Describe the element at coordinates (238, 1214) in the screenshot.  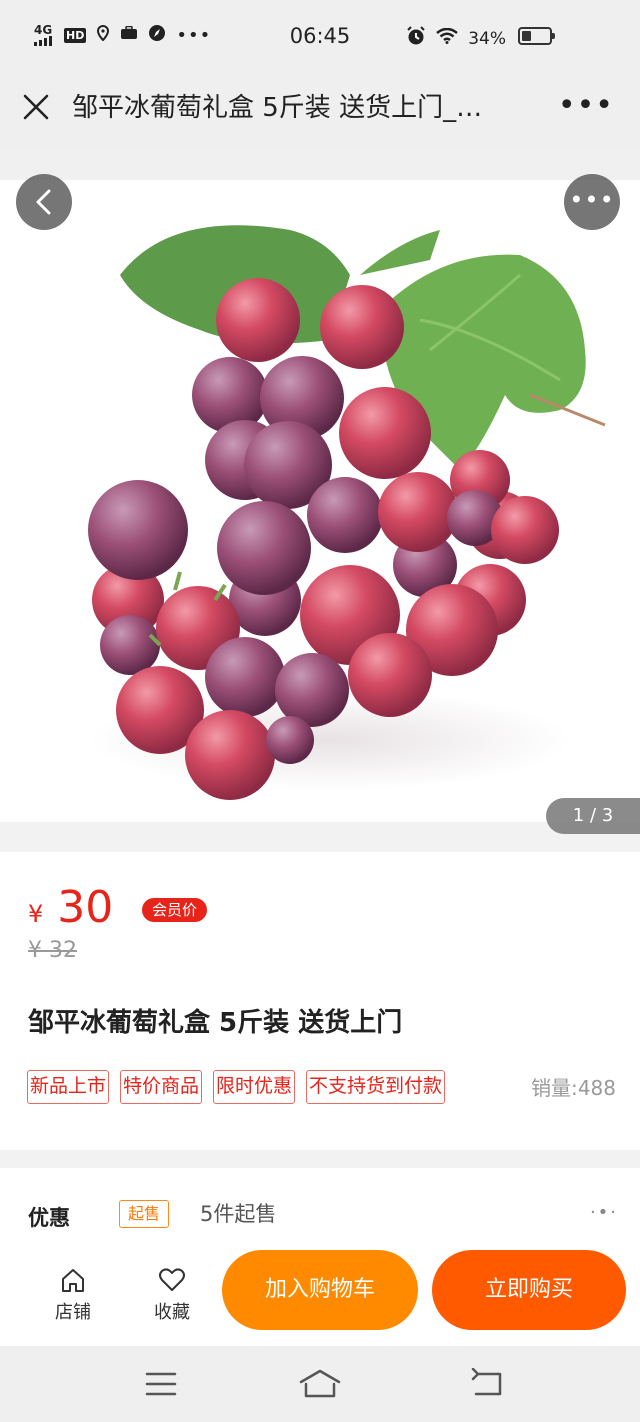
I see `min-order-text: 5件起售` at that location.